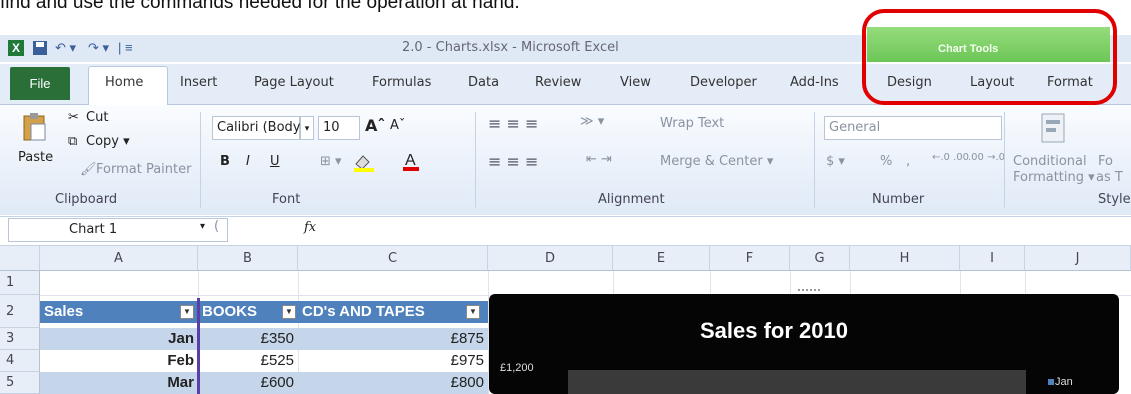 This screenshot has height=394, width=1131. I want to click on number-format-select: General, so click(913, 128).